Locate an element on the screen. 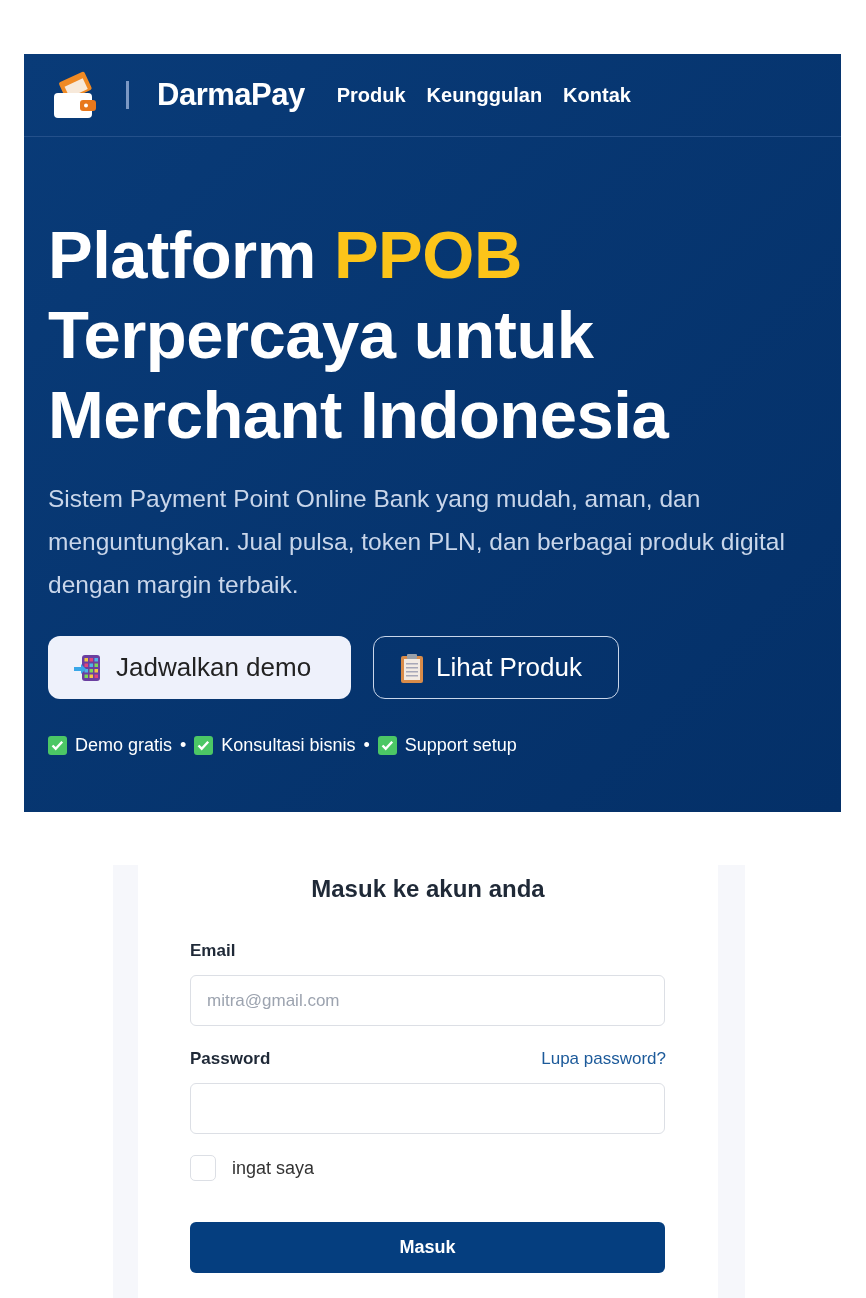  forgot-password-link: Lupa password? is located at coordinates (603, 1059).